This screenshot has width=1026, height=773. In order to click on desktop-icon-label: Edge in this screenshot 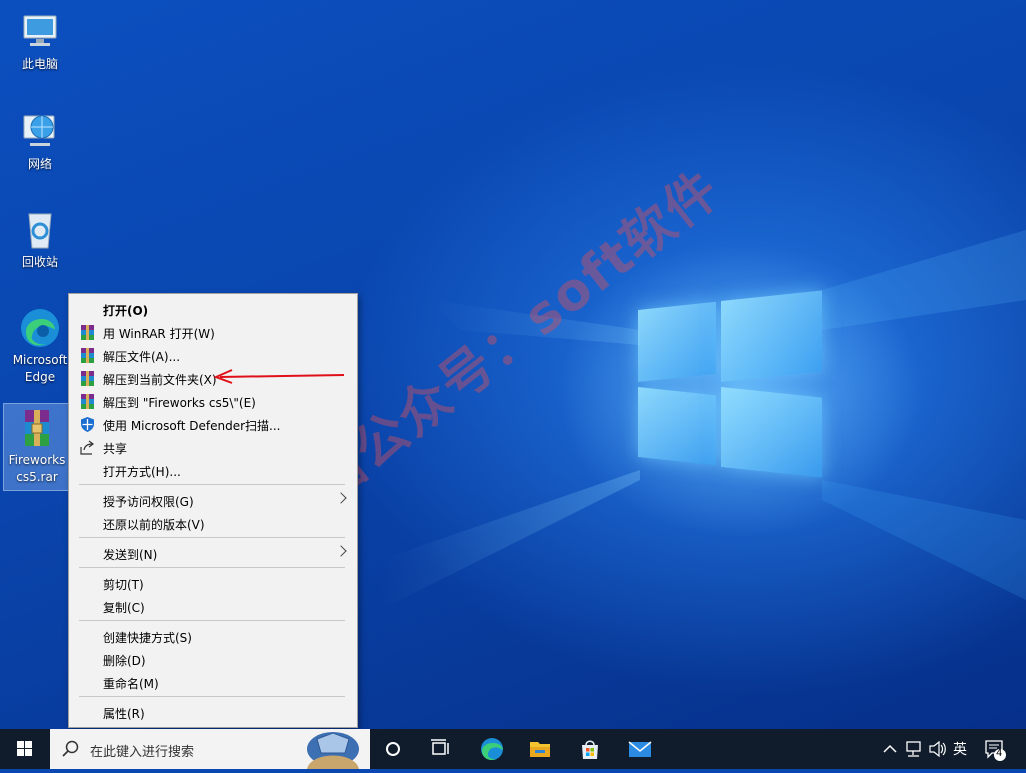, I will do `click(40, 377)`.